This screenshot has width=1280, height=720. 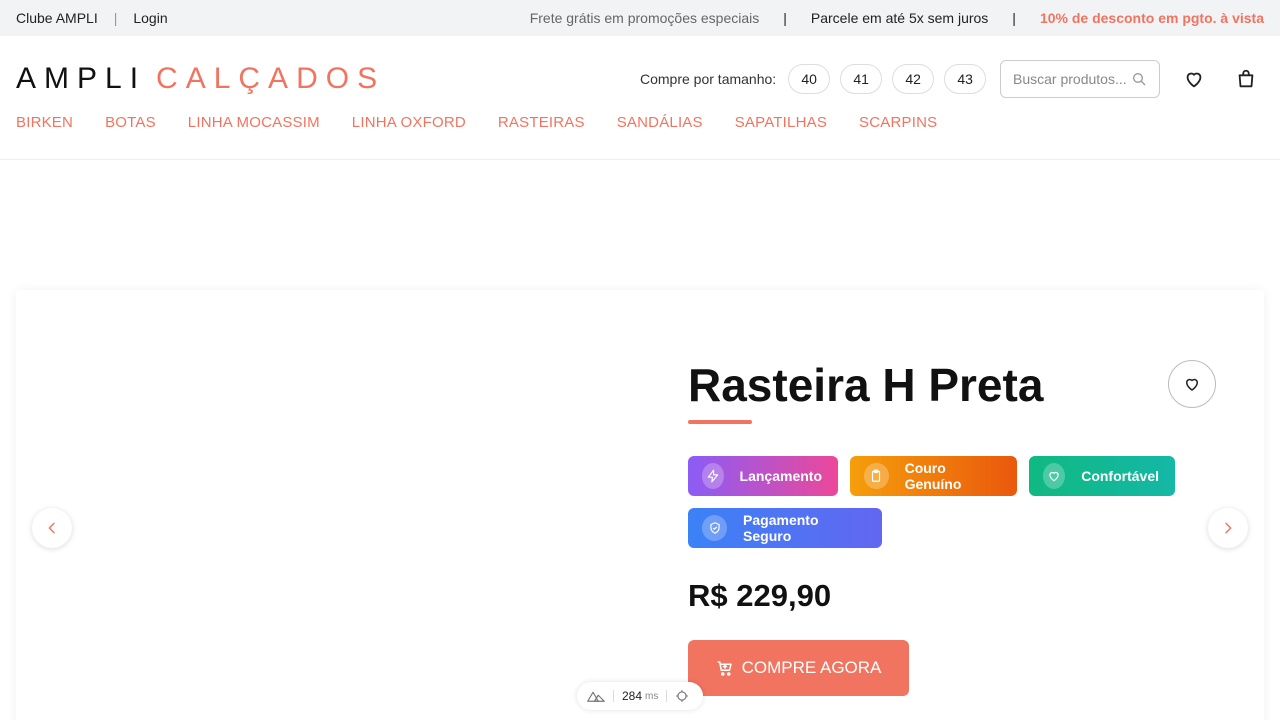 I want to click on nav-item-sandalias: SANDÁLIAS, so click(x=660, y=122).